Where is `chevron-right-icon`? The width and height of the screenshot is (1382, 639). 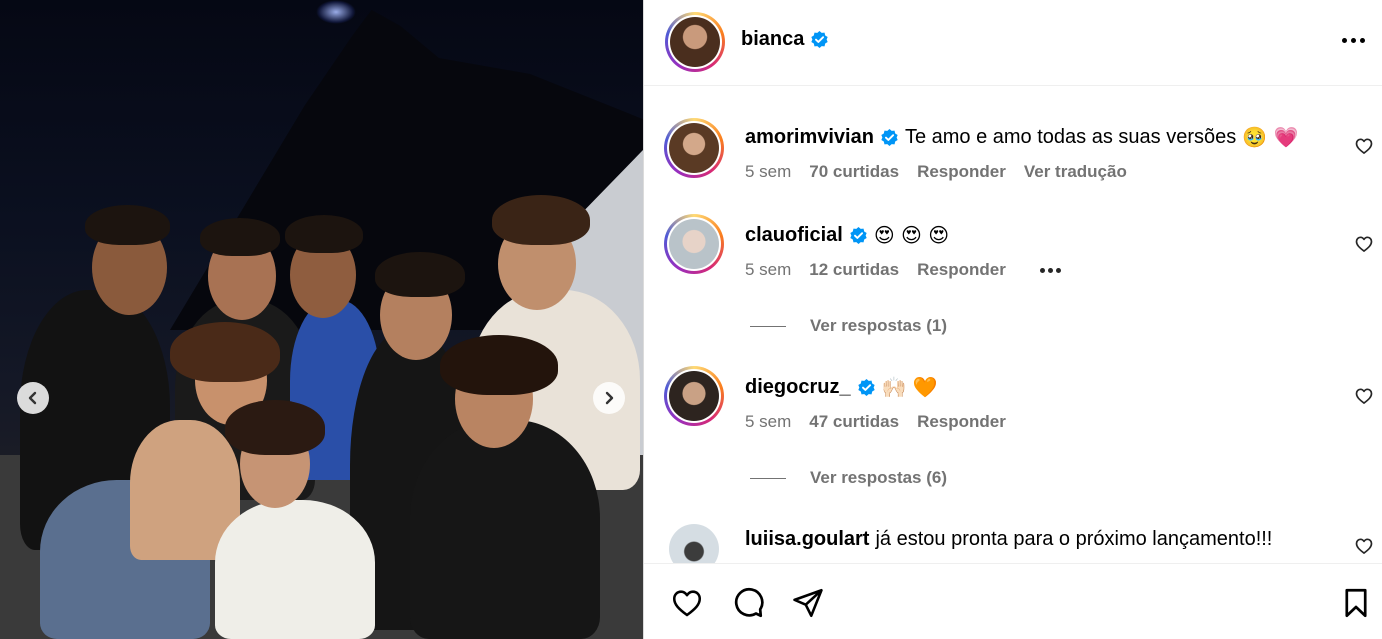
chevron-right-icon is located at coordinates (609, 398).